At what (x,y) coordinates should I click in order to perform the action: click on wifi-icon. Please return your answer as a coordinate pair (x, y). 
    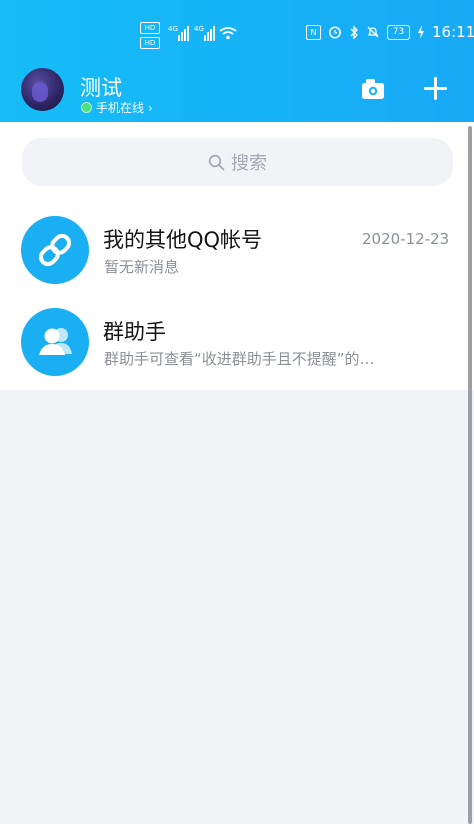
    Looking at the image, I should click on (228, 33).